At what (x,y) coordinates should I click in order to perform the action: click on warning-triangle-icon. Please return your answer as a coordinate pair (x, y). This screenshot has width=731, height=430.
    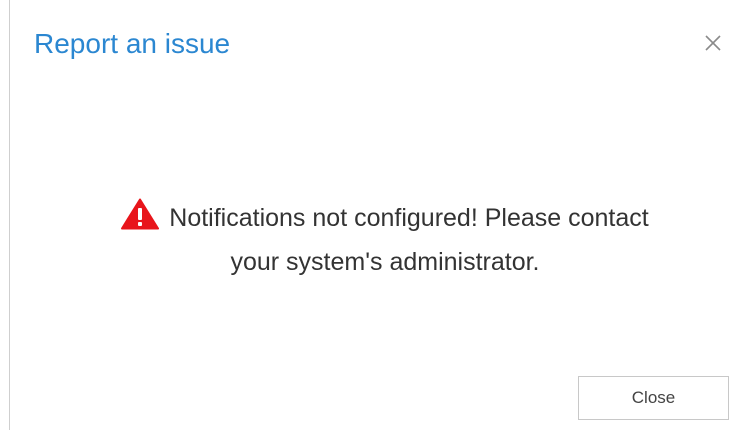
    Looking at the image, I should click on (140, 220).